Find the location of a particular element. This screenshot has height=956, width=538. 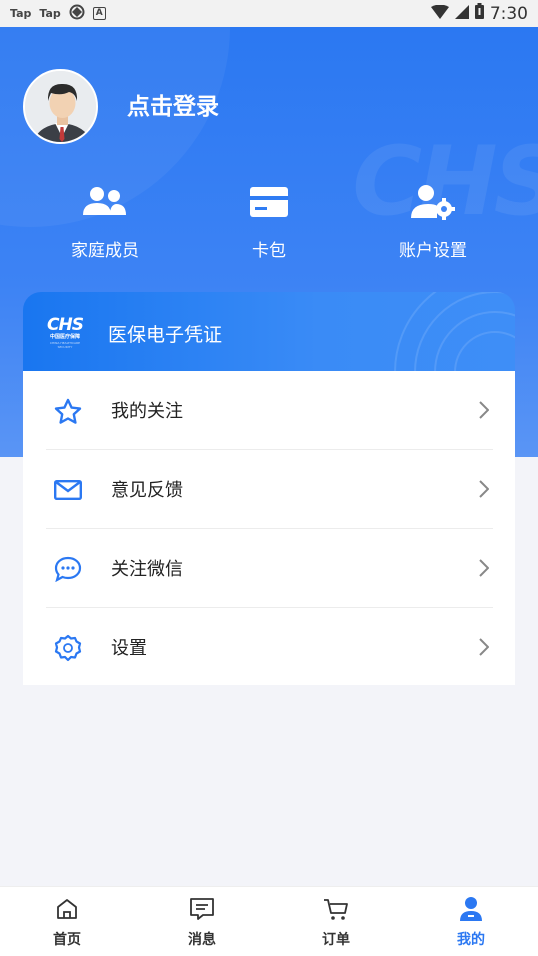

chs-logo-text: CHS is located at coordinates (65, 325).